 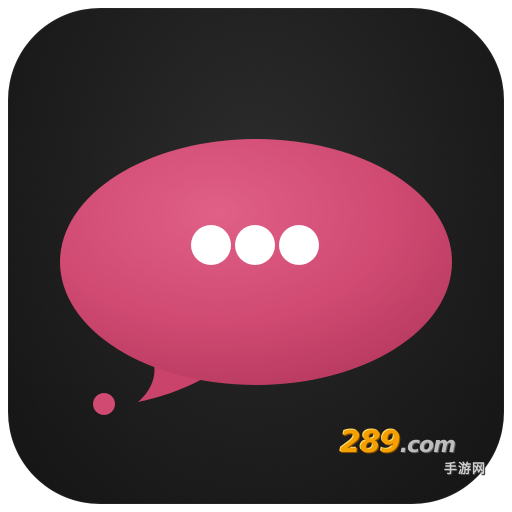 I want to click on watermark-number: 289, so click(x=370, y=442).